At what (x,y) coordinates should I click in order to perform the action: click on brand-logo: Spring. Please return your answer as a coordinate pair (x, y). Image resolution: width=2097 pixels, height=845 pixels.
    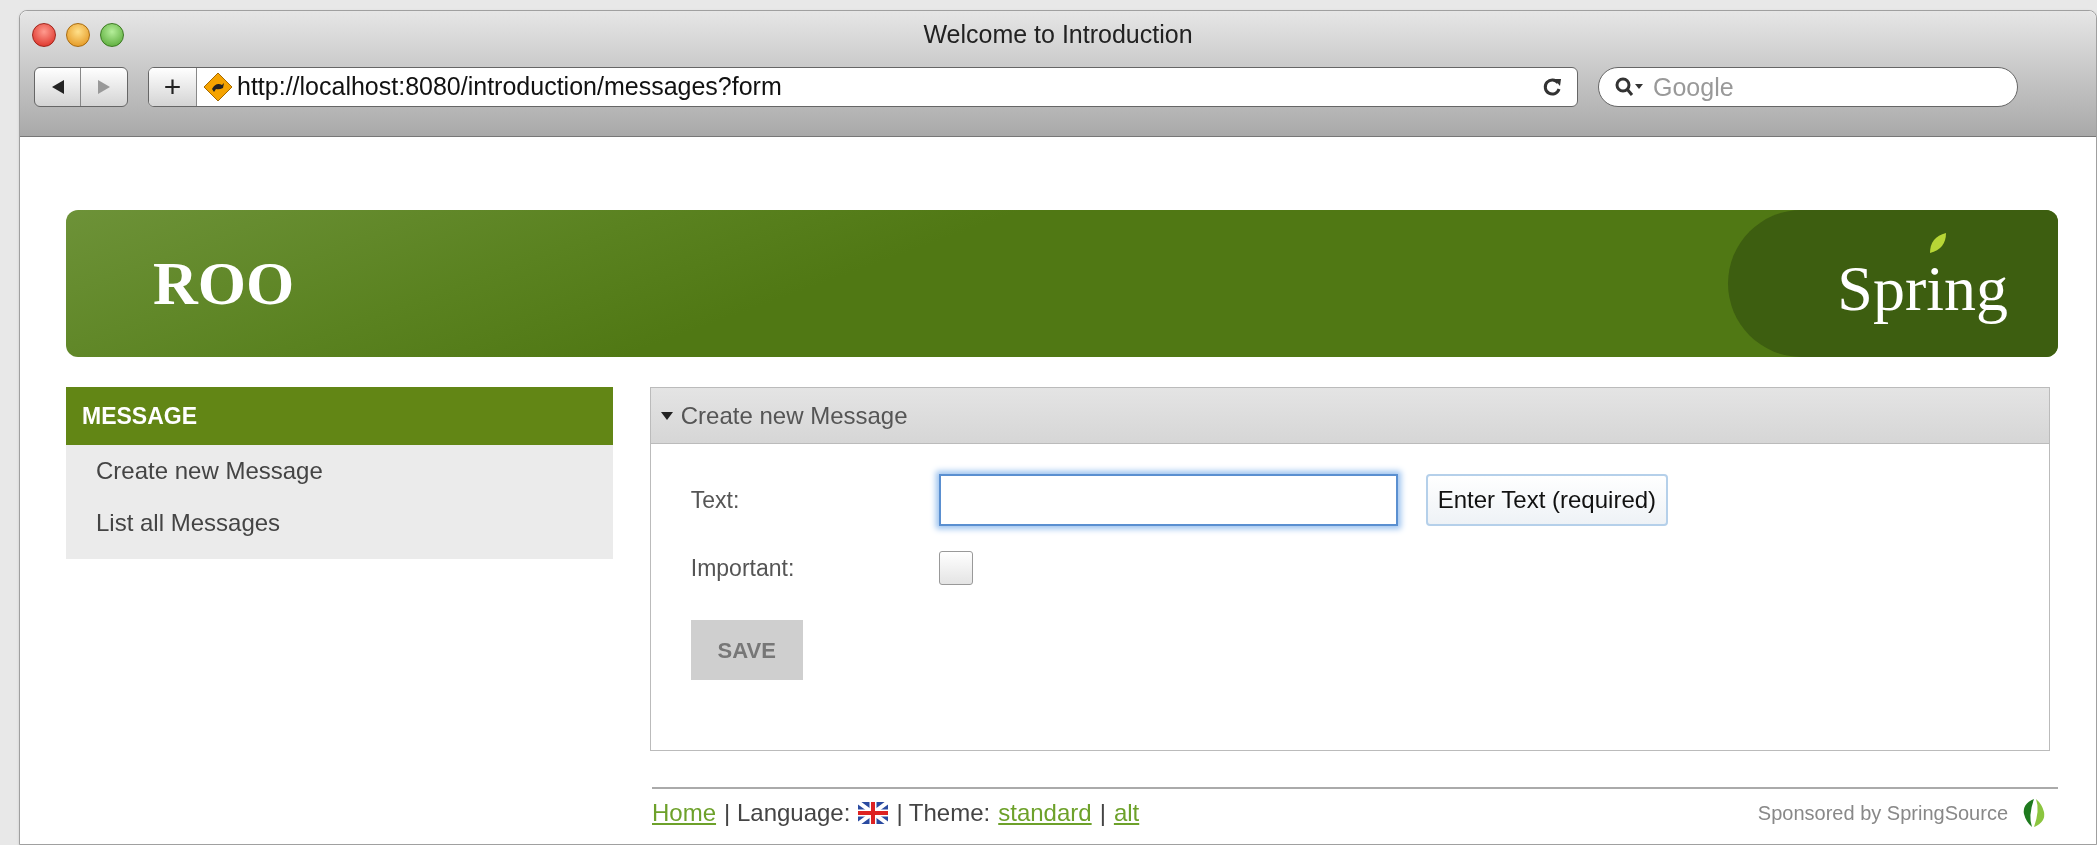
    Looking at the image, I should click on (1922, 283).